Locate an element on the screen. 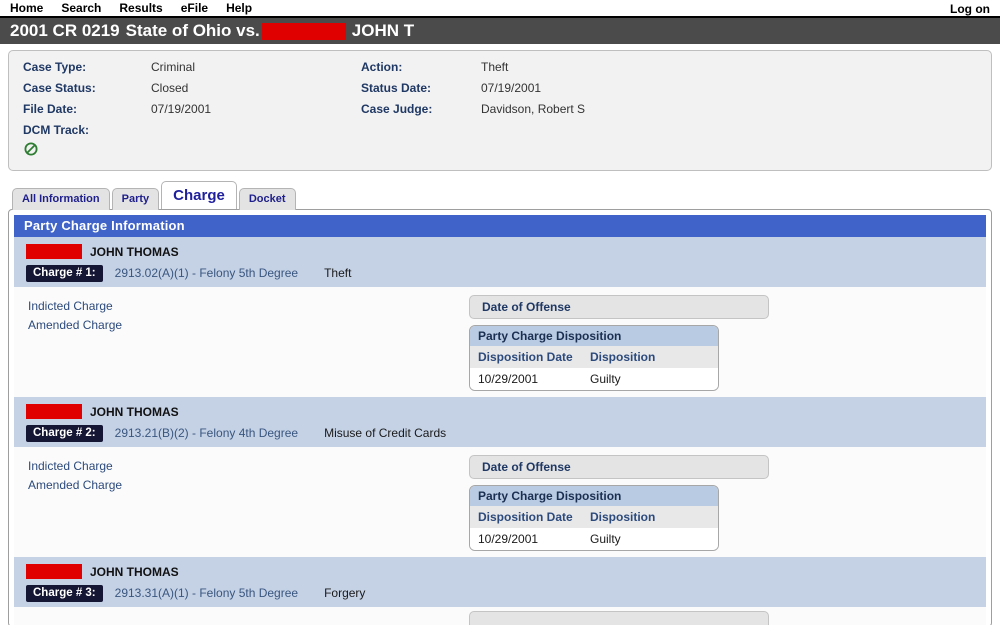 This screenshot has height=625, width=1000. case-status-label: Case Status: is located at coordinates (59, 88).